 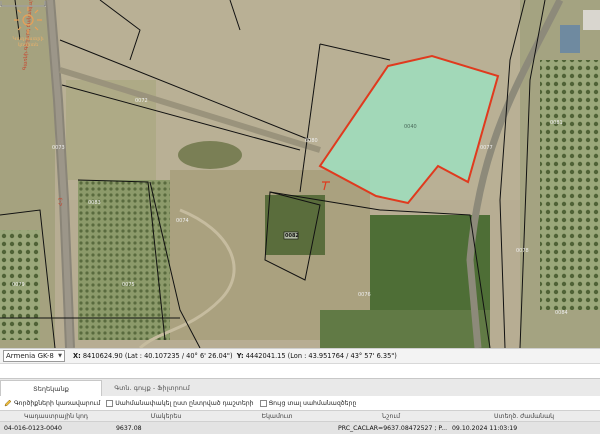 I want to click on tab-property-filter: Գտն. գույք - Ֆիլտրում, so click(x=152, y=388).